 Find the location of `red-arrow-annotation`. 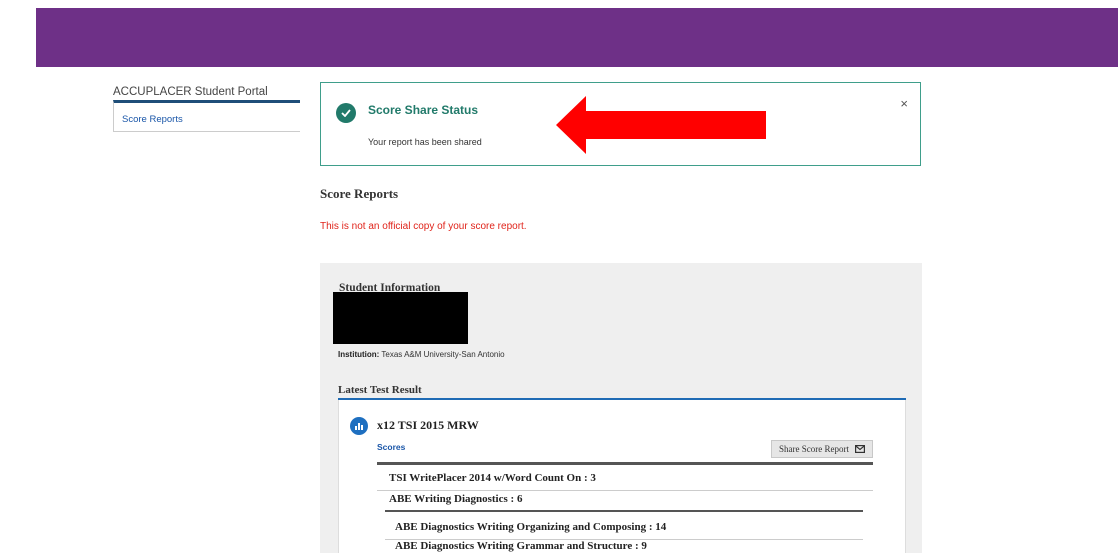

red-arrow-annotation is located at coordinates (661, 125).